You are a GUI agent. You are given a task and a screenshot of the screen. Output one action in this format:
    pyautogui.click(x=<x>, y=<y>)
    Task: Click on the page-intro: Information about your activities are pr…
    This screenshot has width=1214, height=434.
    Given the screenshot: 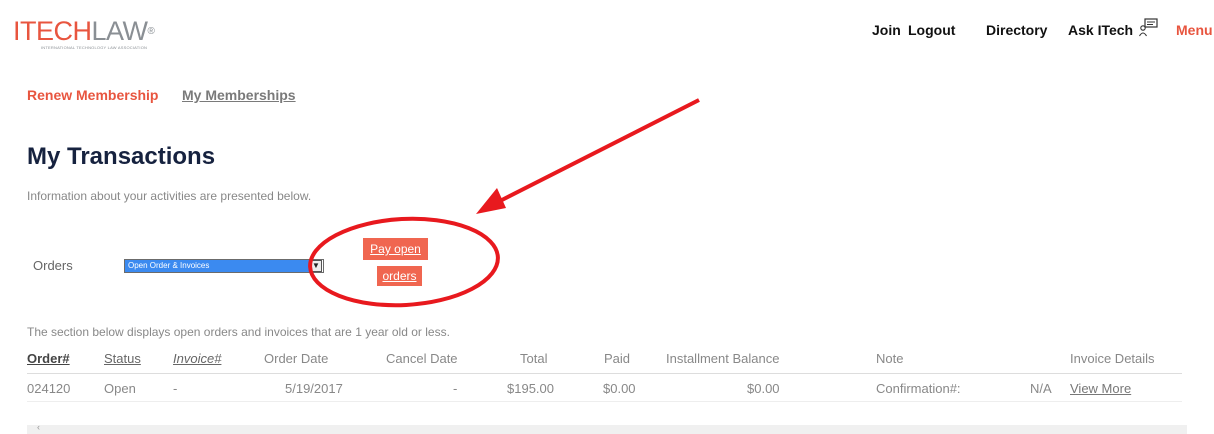 What is the action you would take?
    pyautogui.click(x=169, y=196)
    